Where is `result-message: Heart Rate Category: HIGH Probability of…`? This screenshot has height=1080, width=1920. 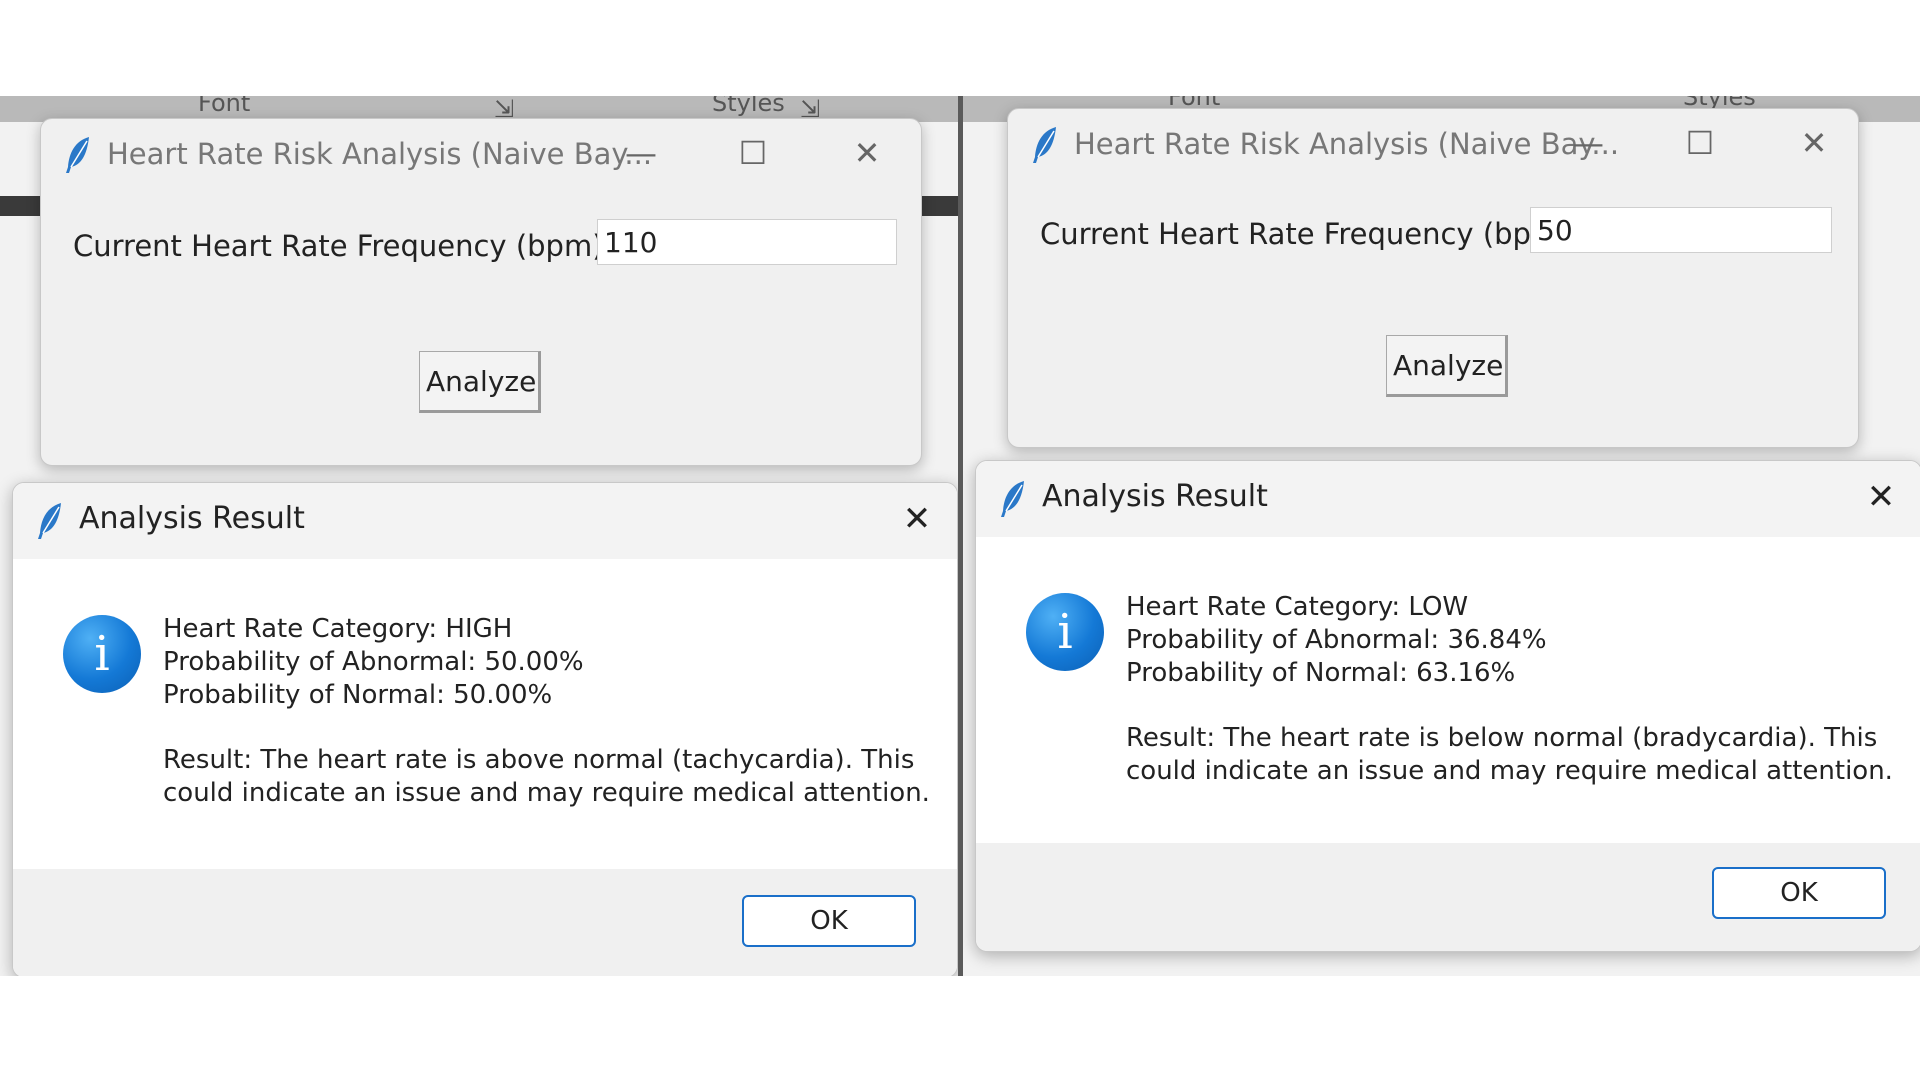
result-message: Heart Rate Category: HIGH Probability of… is located at coordinates (546, 711).